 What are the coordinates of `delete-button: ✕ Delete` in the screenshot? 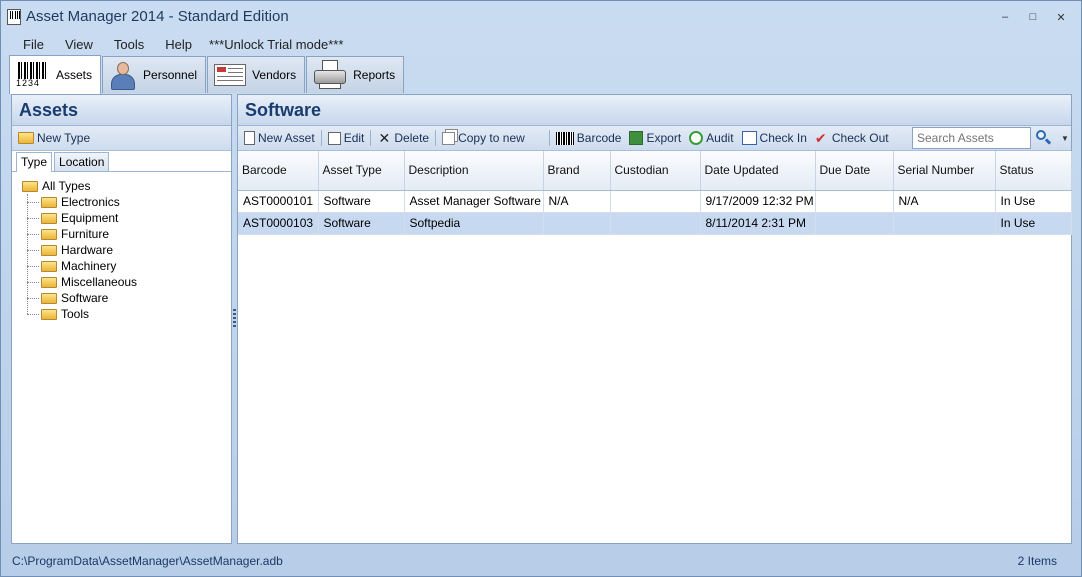 It's located at (403, 138).